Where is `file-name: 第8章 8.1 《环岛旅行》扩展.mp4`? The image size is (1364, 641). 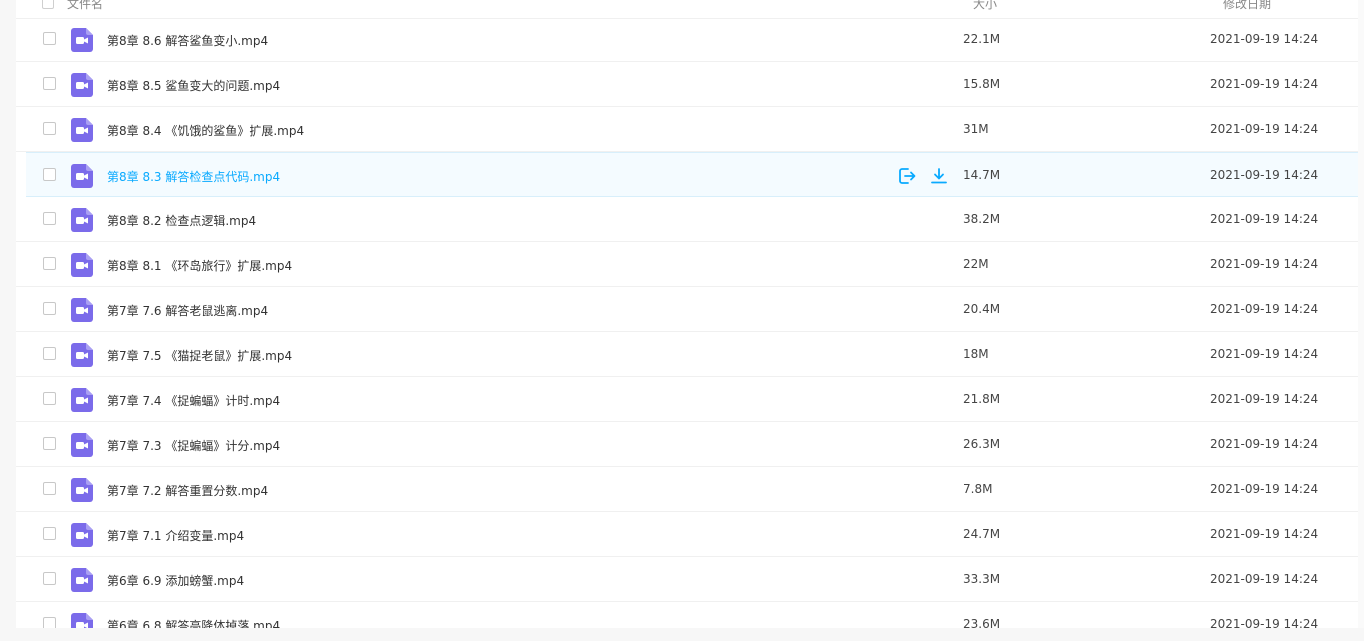 file-name: 第8章 8.1 《环岛旅行》扩展.mp4 is located at coordinates (199, 265).